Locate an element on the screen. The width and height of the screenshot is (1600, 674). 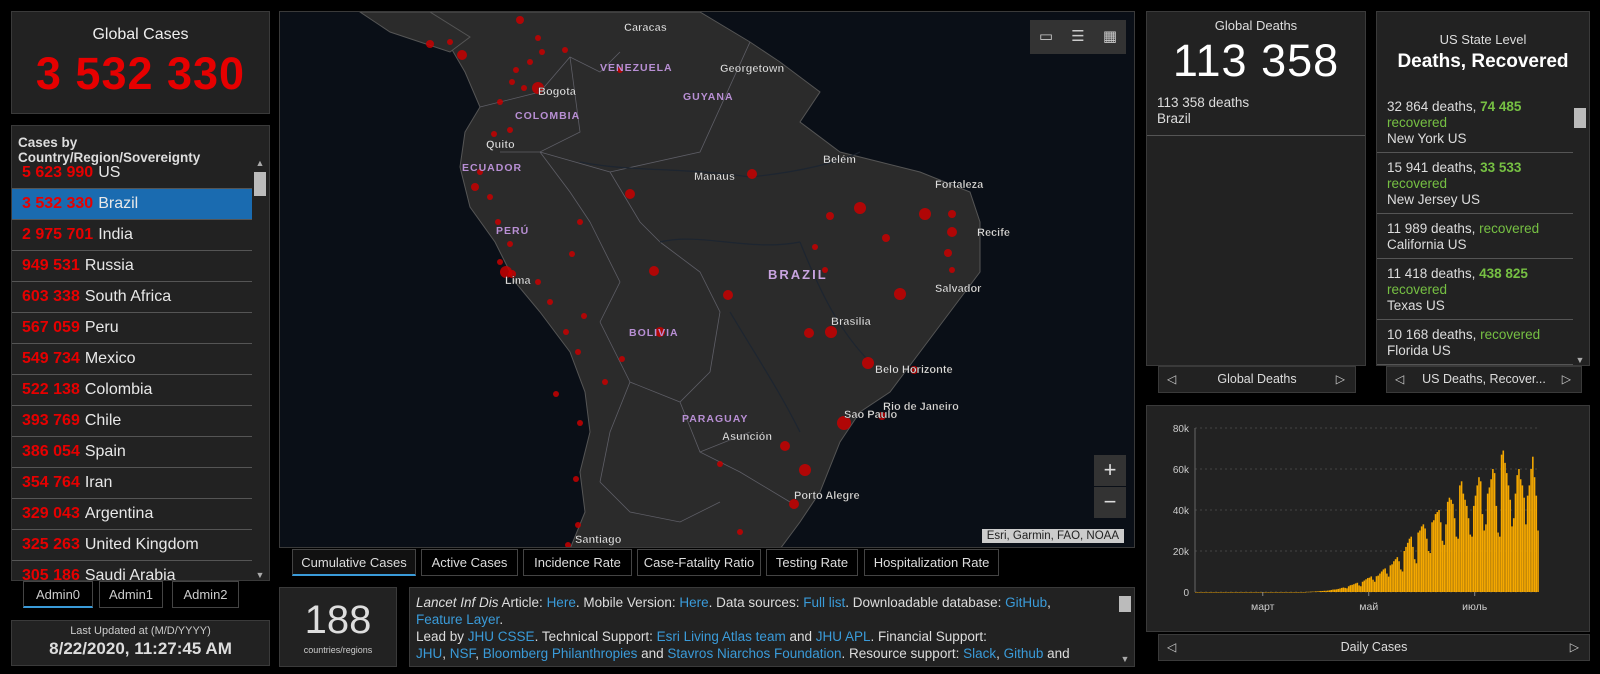
github-link: GitHub is located at coordinates (1026, 602).